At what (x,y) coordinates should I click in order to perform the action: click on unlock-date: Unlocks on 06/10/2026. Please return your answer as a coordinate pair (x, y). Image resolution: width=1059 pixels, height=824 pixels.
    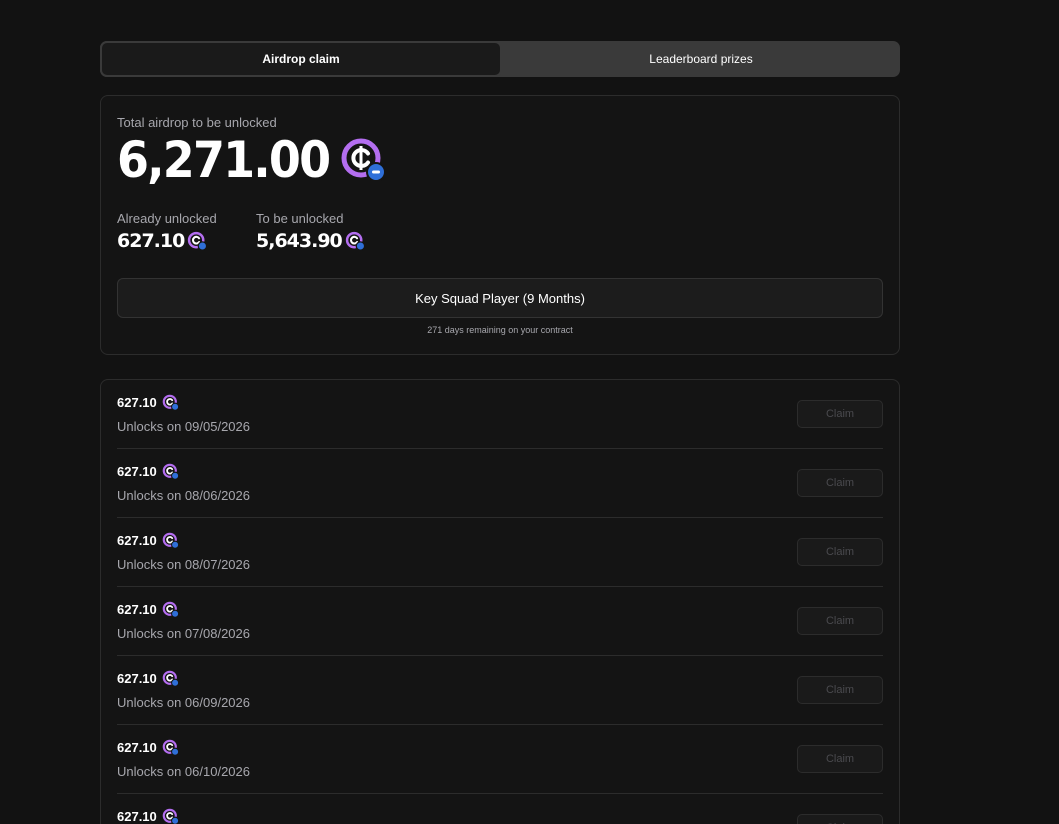
    Looking at the image, I should click on (183, 771).